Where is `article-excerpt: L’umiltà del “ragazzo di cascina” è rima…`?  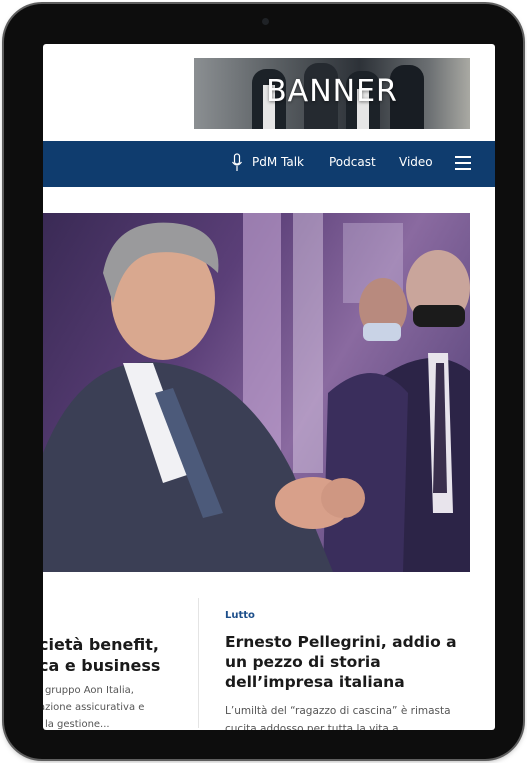
article-excerpt: L’umiltà del “ragazzo di cascina” è rima… is located at coordinates (338, 717).